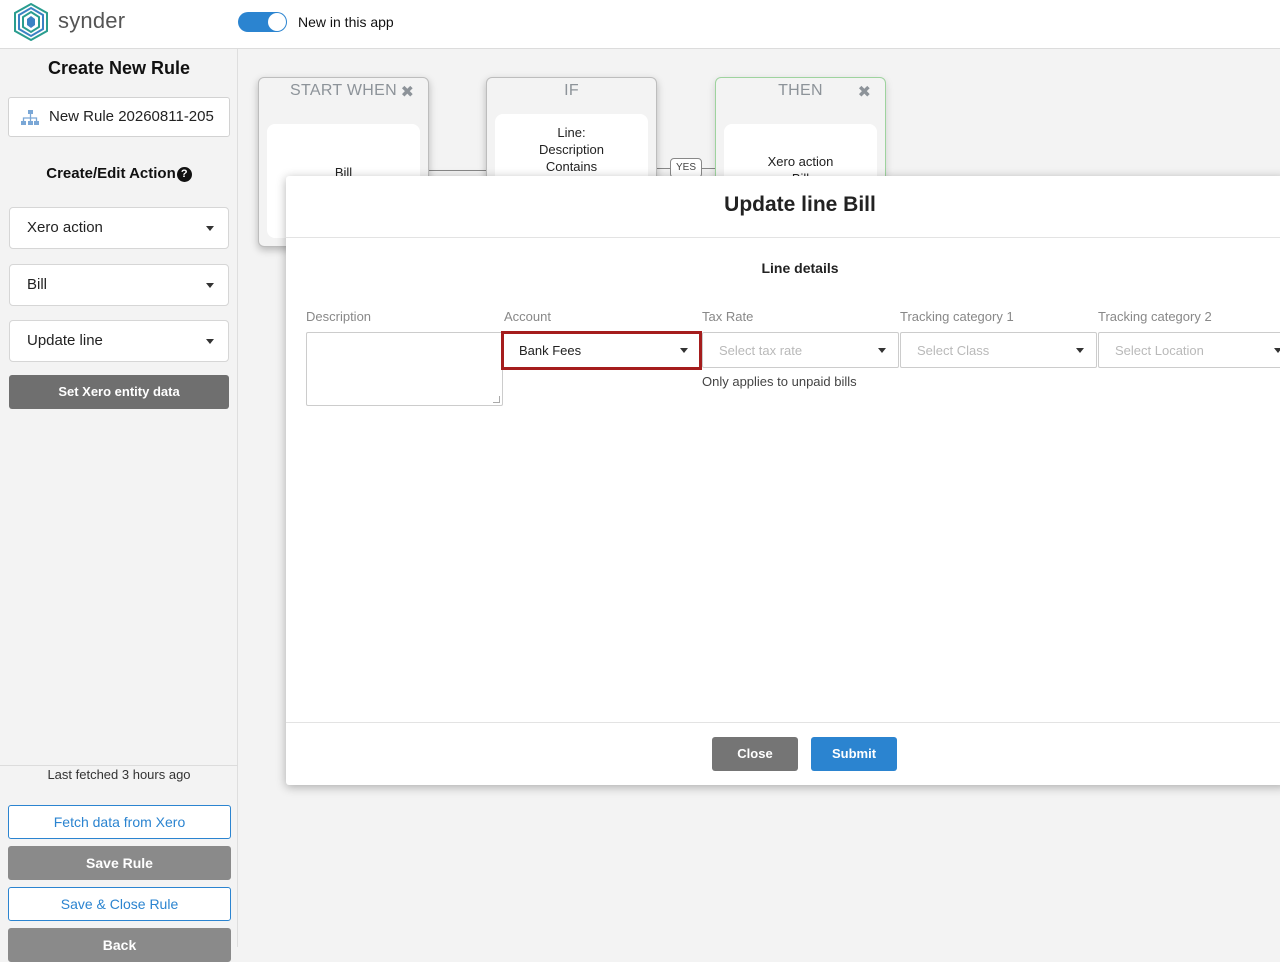 This screenshot has width=1280, height=962. I want to click on entity-type-select: Bill, so click(119, 285).